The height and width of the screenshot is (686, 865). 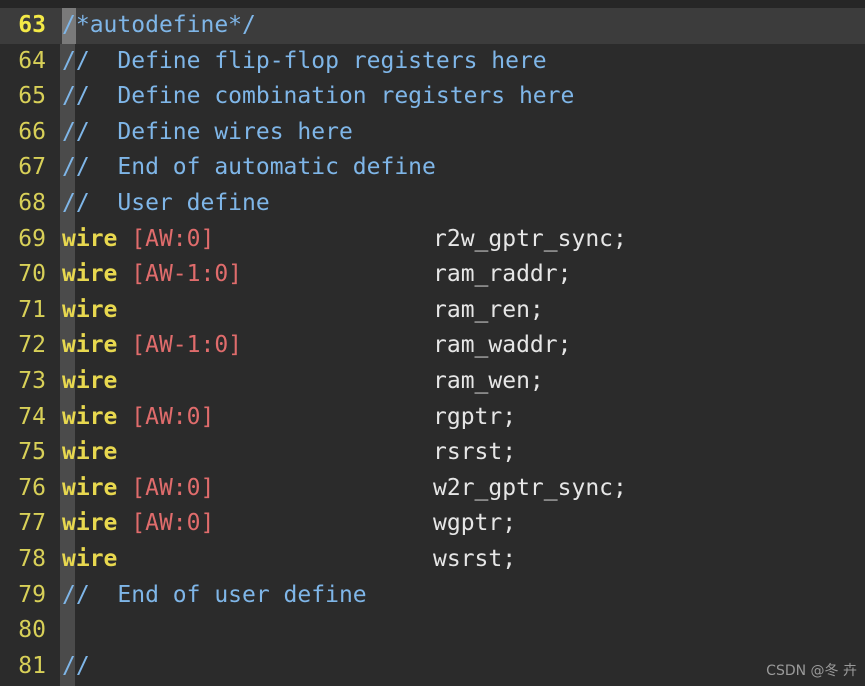 I want to click on comment-text: //, so click(x=76, y=665).